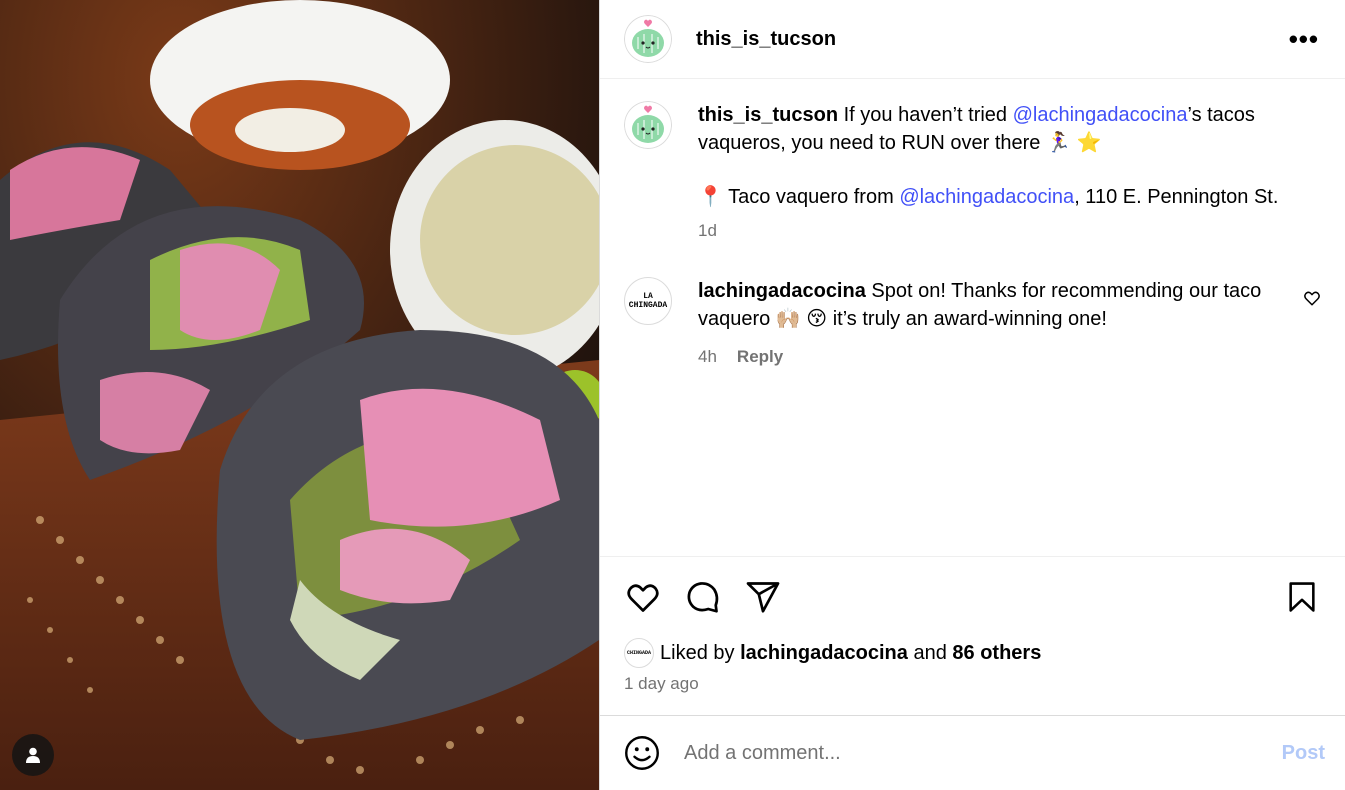 Image resolution: width=1345 pixels, height=790 pixels. I want to click on caption-username: this_is_tucson, so click(768, 115).